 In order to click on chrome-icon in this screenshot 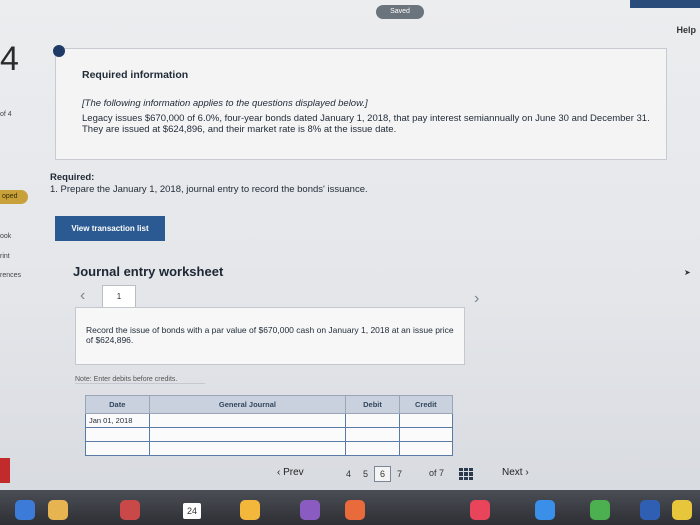, I will do `click(682, 510)`.